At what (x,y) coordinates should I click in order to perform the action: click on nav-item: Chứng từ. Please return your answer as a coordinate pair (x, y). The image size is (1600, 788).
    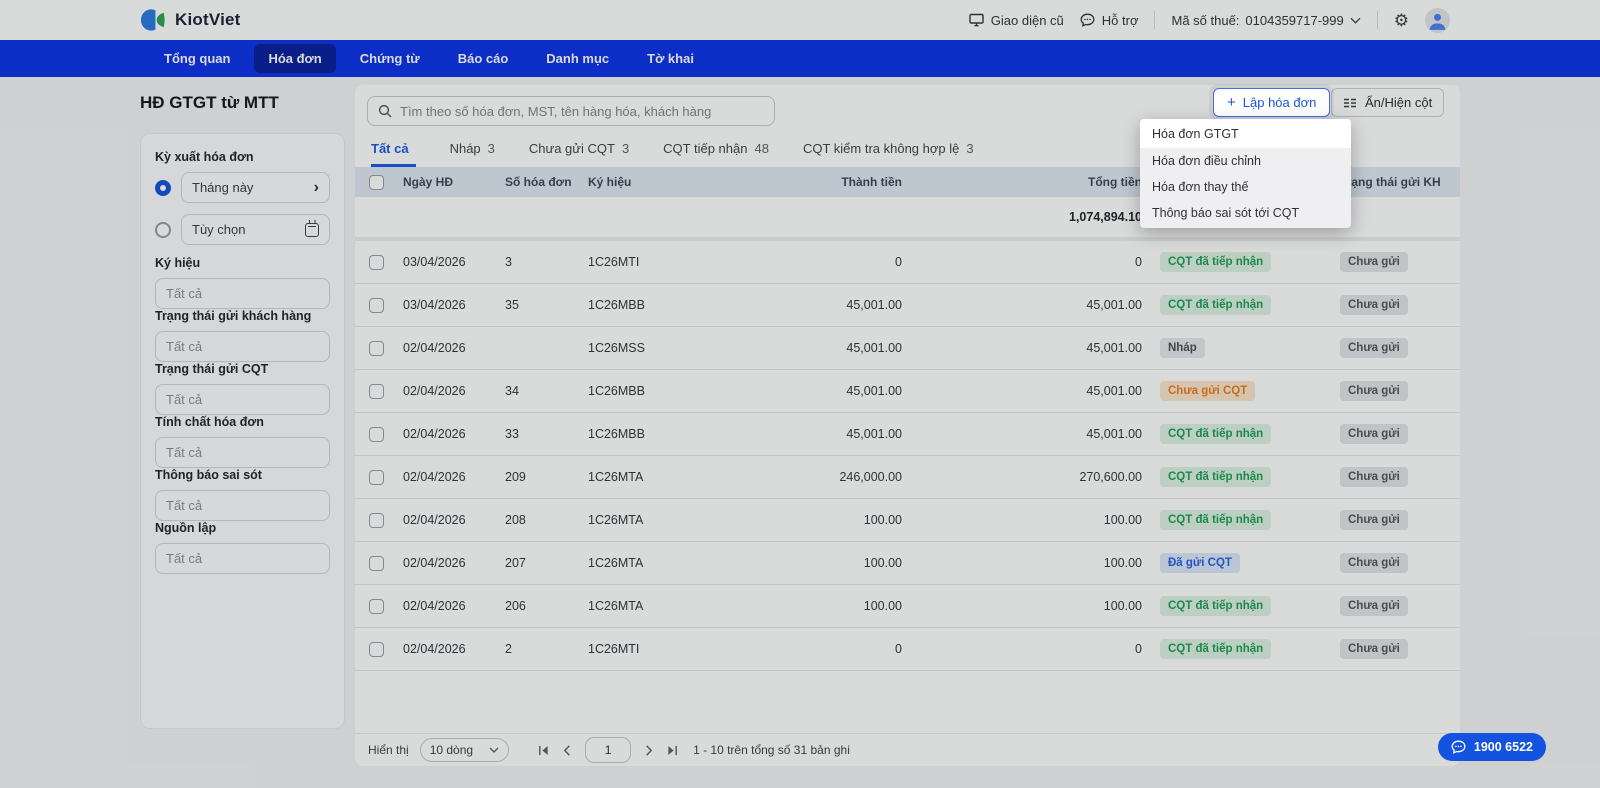
    Looking at the image, I should click on (390, 58).